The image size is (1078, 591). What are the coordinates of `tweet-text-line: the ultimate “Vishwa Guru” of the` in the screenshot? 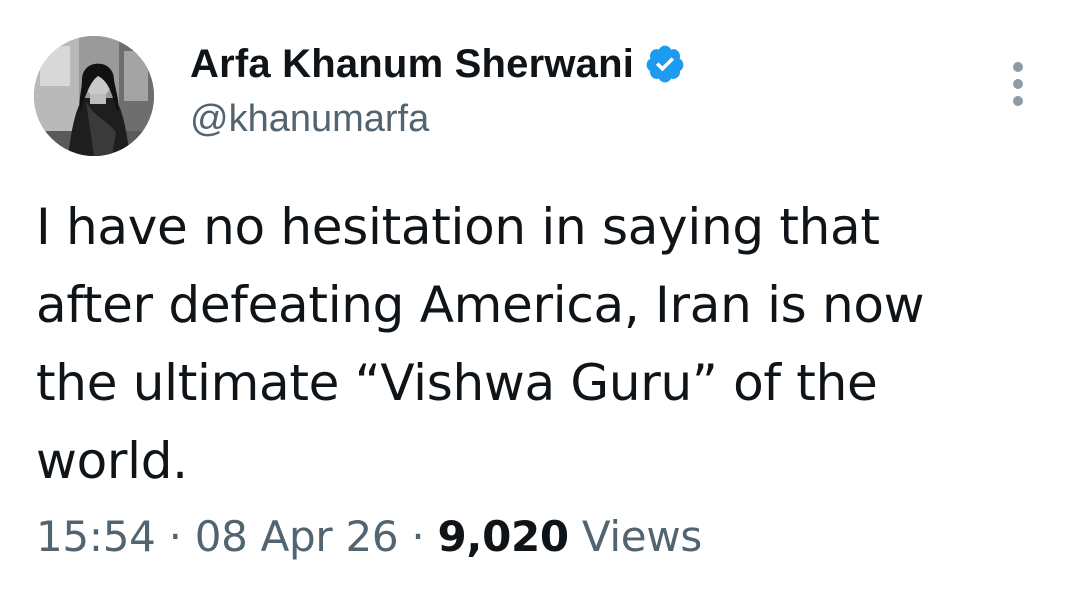 It's located at (457, 383).